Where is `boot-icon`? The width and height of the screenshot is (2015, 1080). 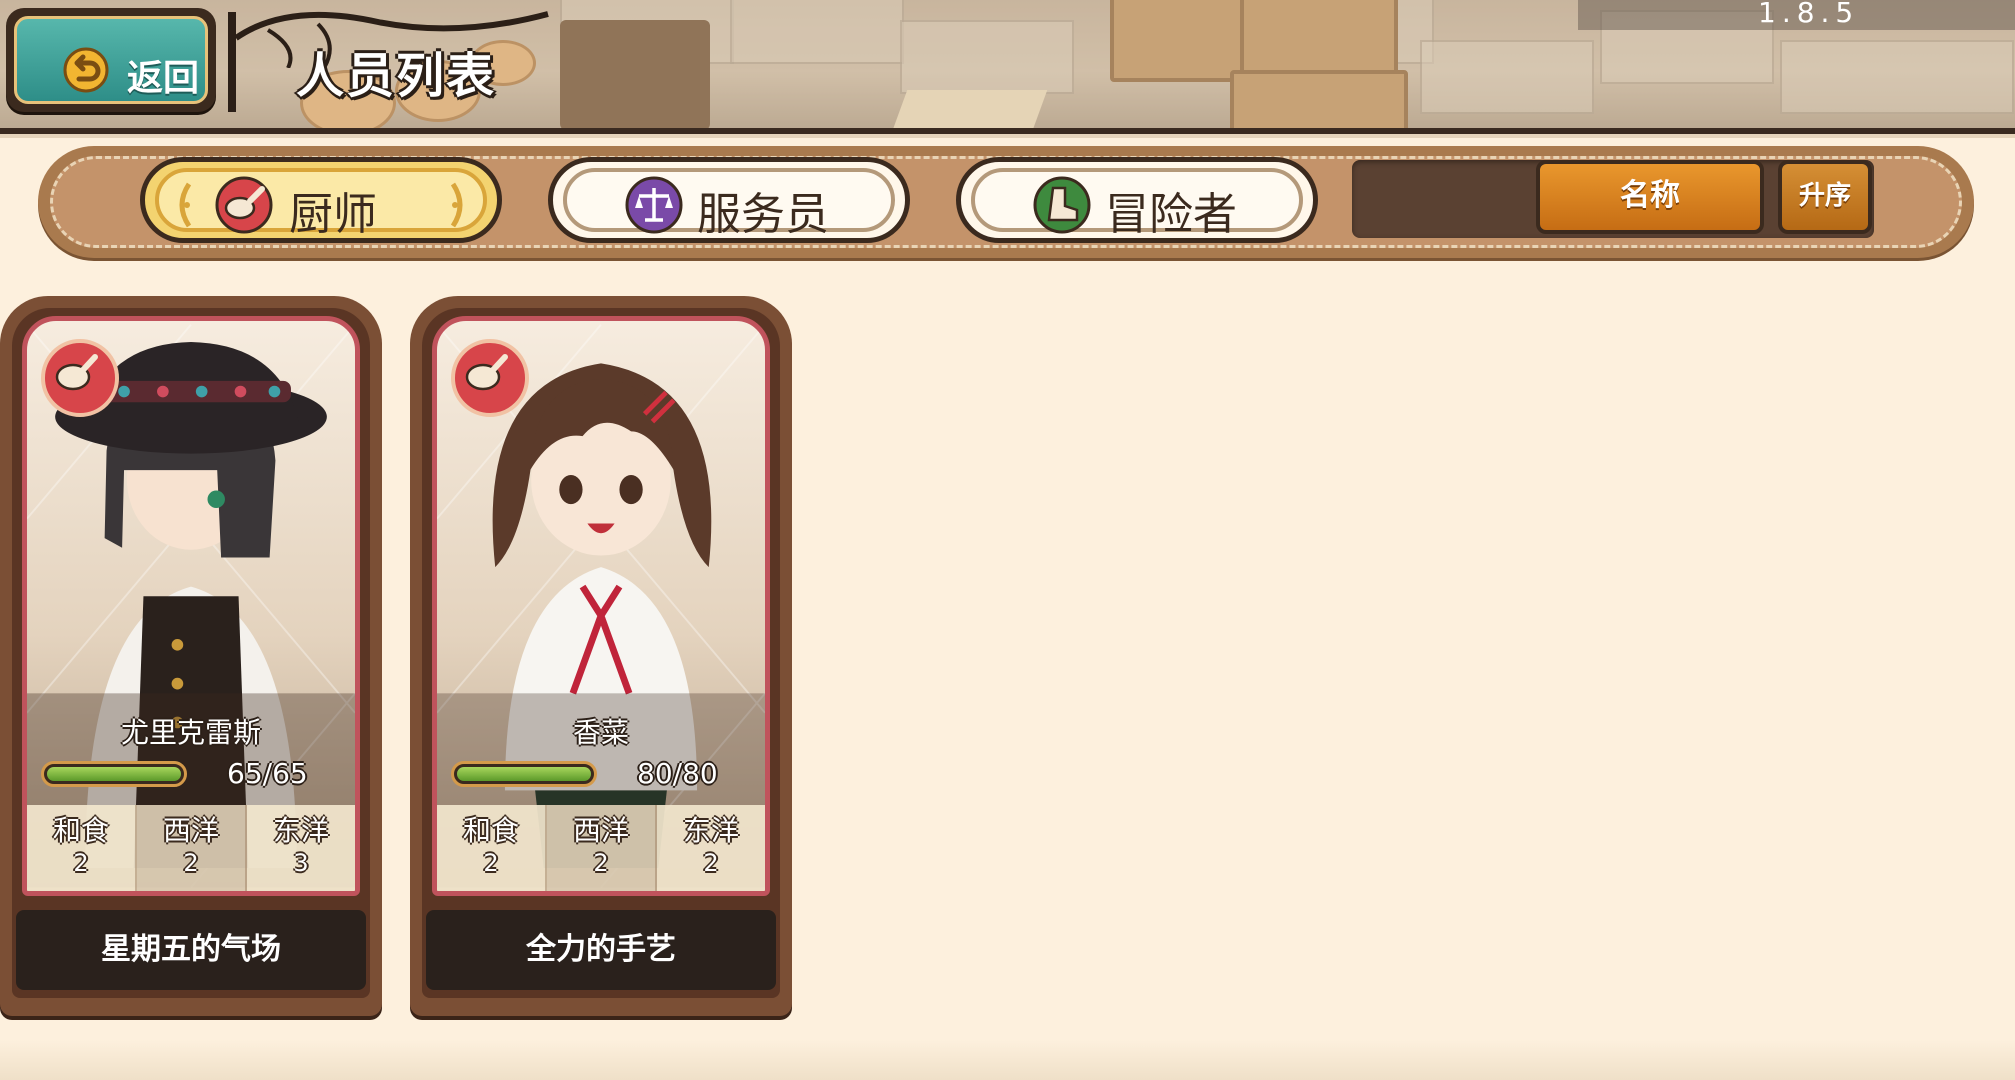 boot-icon is located at coordinates (1062, 205).